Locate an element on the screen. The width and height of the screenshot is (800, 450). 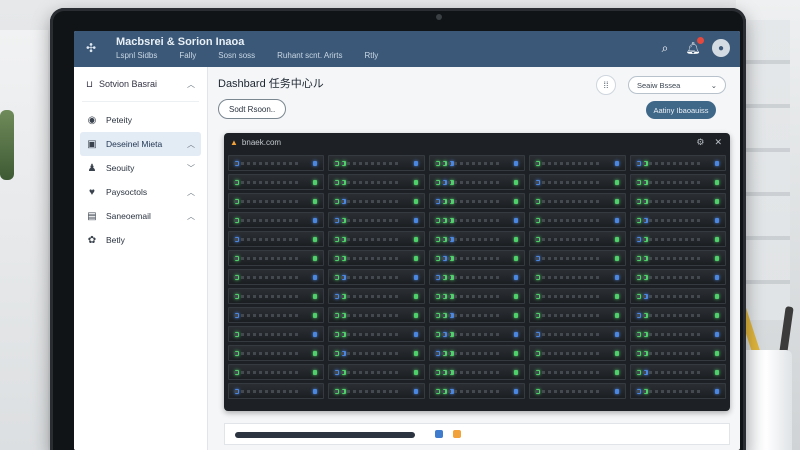
close-icon: ✕ is located at coordinates (718, 142).